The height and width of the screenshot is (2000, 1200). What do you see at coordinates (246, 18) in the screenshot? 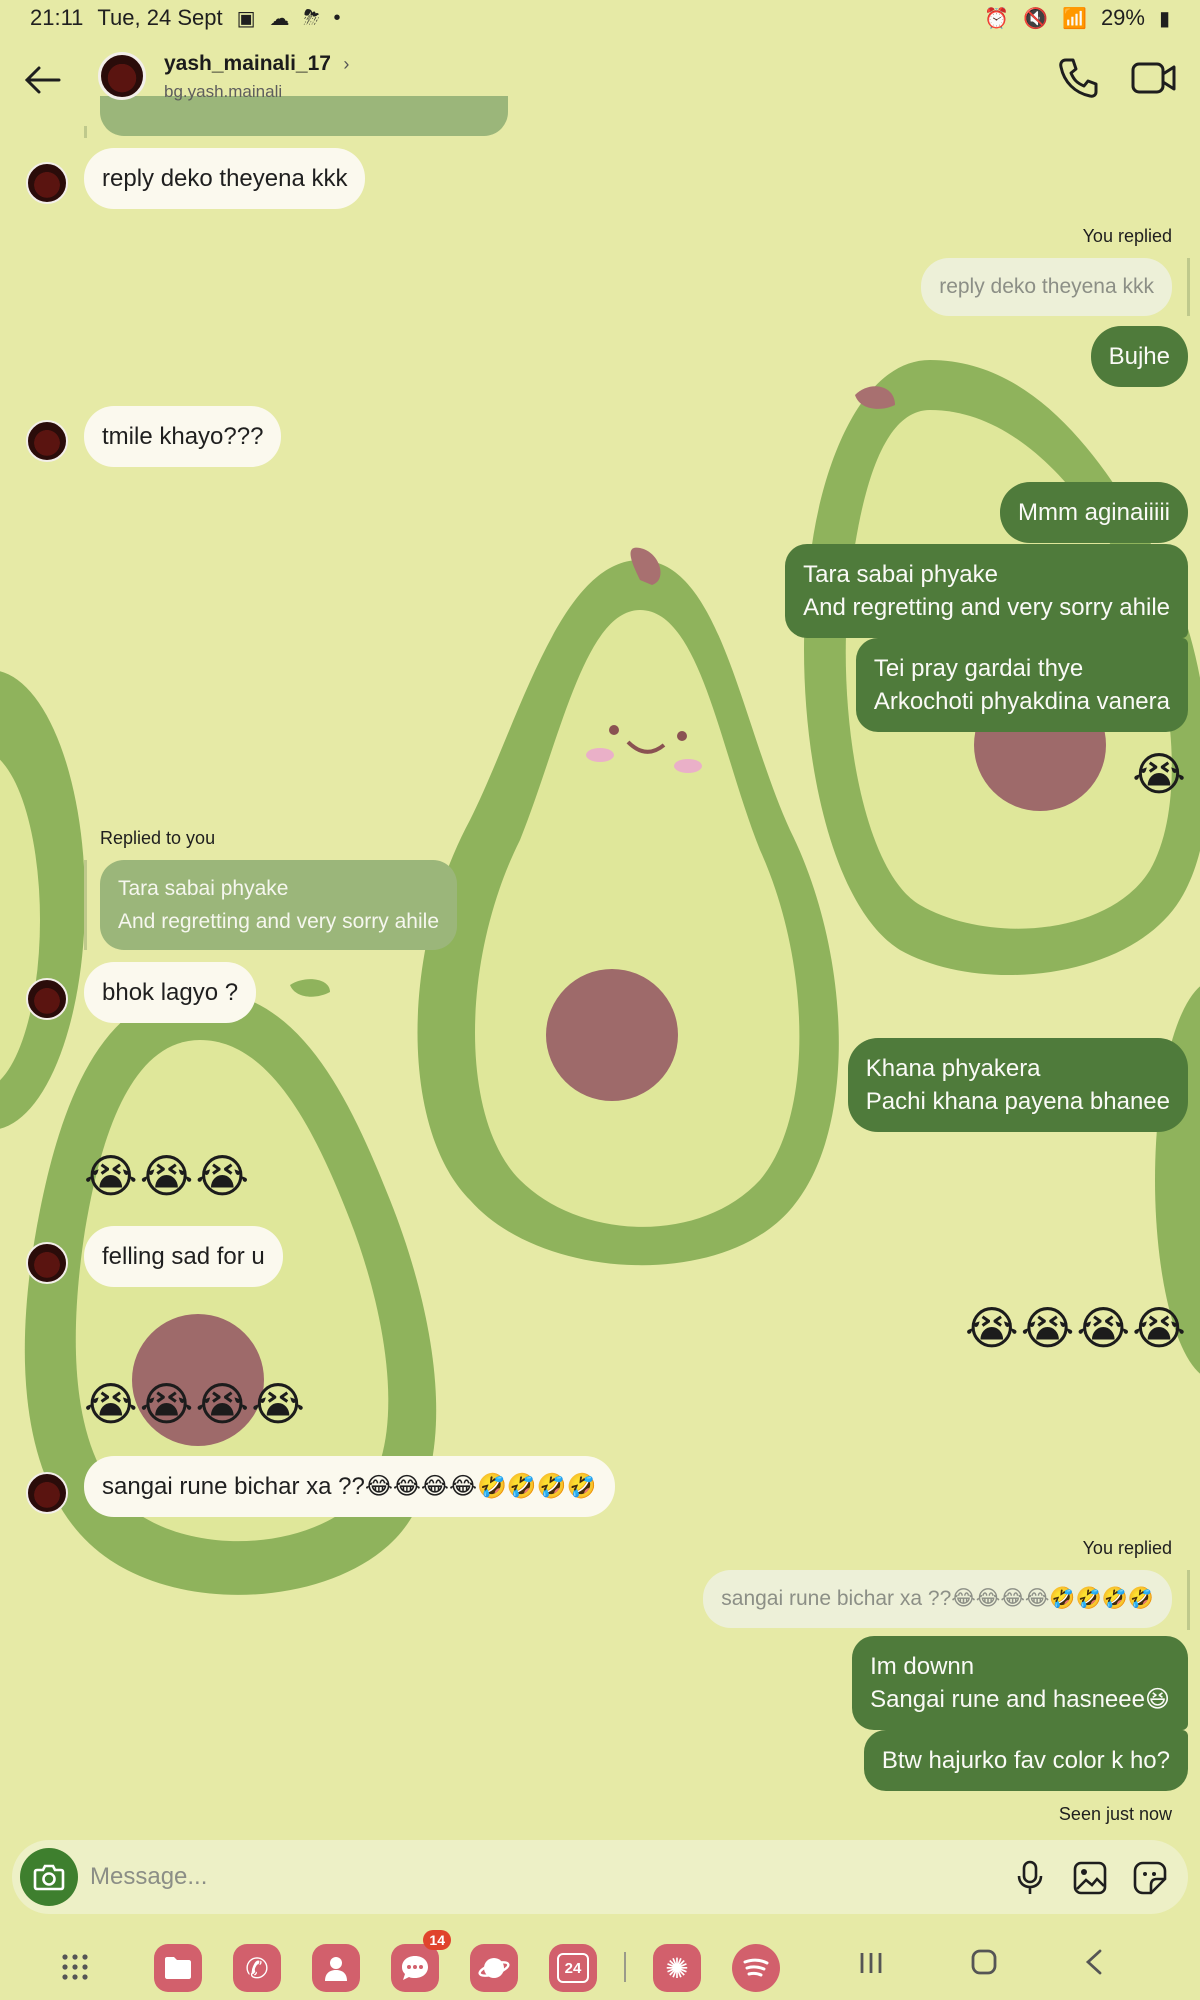
I see `gallery-notification-icon: ▣` at bounding box center [246, 18].